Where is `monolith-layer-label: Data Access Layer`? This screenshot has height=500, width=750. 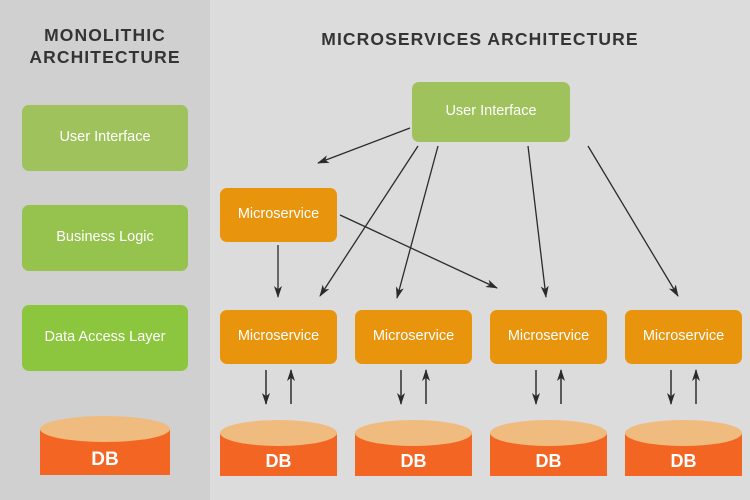 monolith-layer-label: Data Access Layer is located at coordinates (105, 337).